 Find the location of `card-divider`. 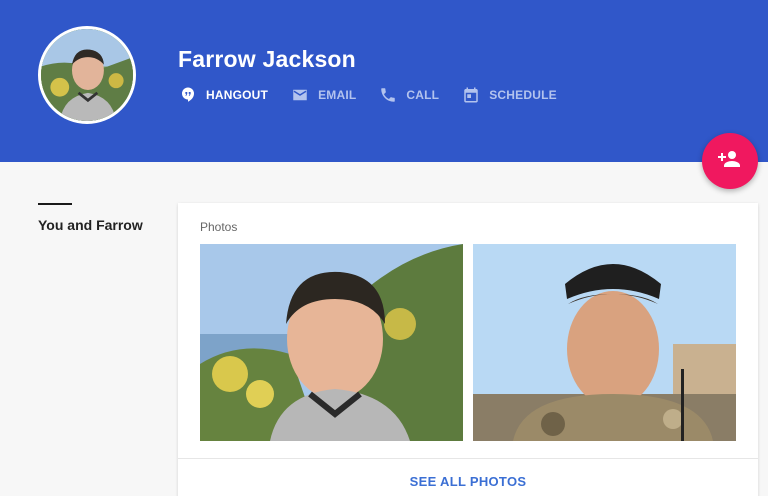

card-divider is located at coordinates (468, 458).